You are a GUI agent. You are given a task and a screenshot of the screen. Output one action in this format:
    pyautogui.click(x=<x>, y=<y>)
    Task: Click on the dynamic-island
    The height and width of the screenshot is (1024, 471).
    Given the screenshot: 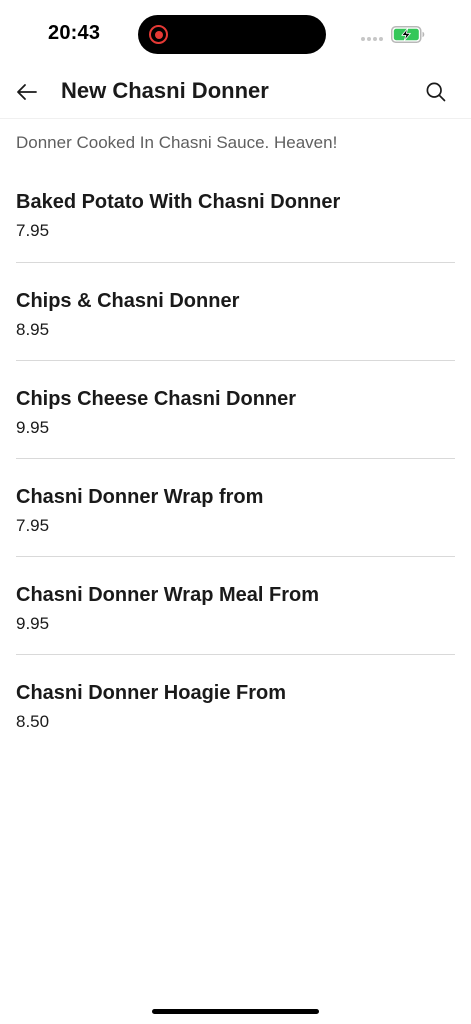 What is the action you would take?
    pyautogui.click(x=232, y=34)
    